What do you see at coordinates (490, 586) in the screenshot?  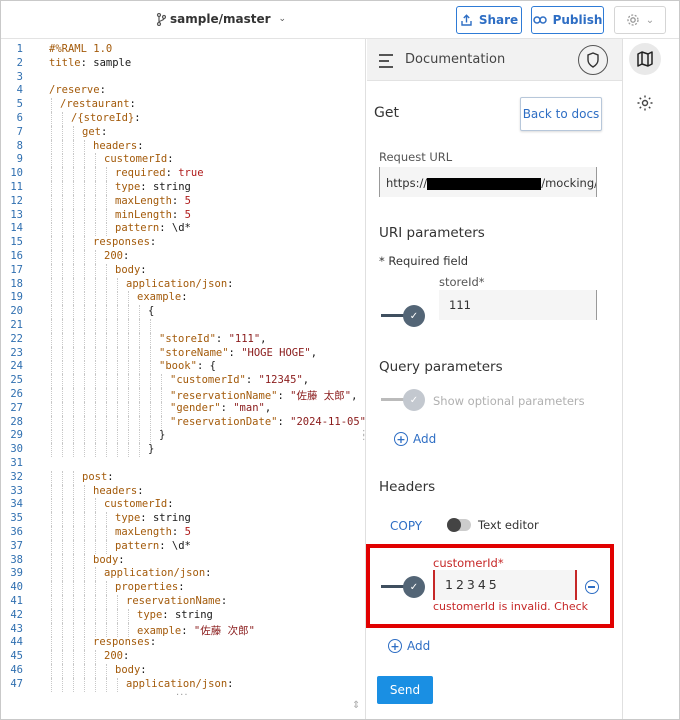 I see `error-highlight-box` at bounding box center [490, 586].